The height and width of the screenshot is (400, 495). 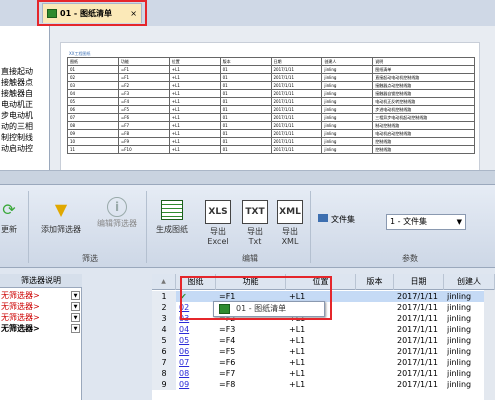 I want to click on table-cell: =F7, so click(x=227, y=373).